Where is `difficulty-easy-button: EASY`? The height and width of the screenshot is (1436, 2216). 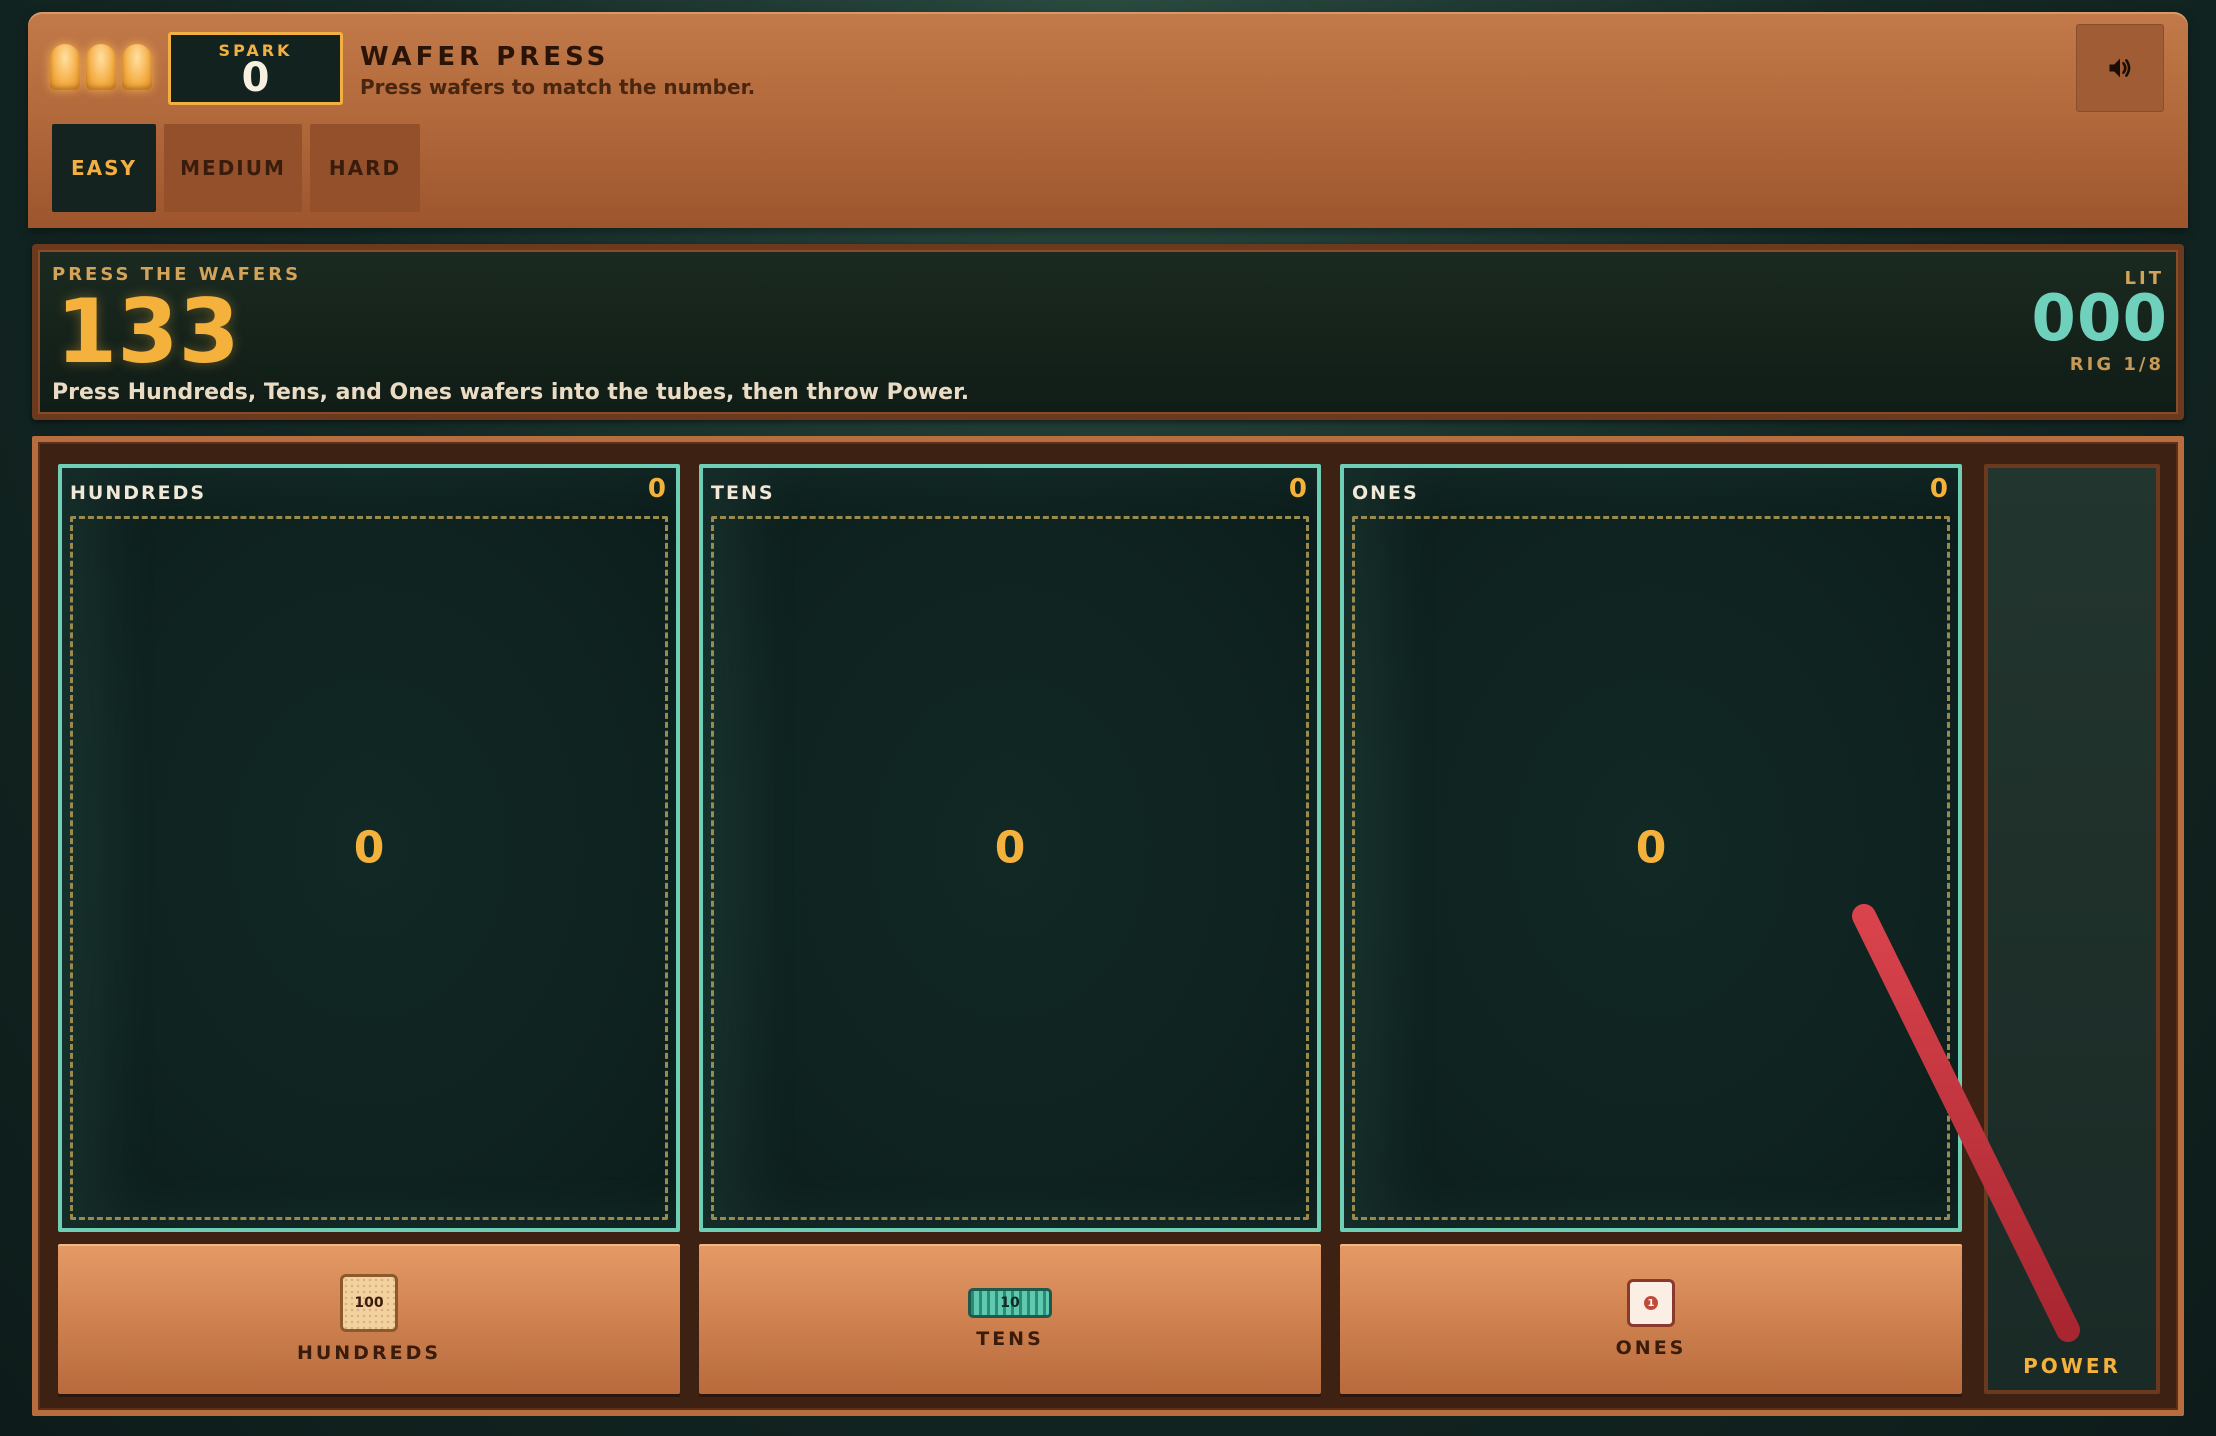 difficulty-easy-button: EASY is located at coordinates (104, 168).